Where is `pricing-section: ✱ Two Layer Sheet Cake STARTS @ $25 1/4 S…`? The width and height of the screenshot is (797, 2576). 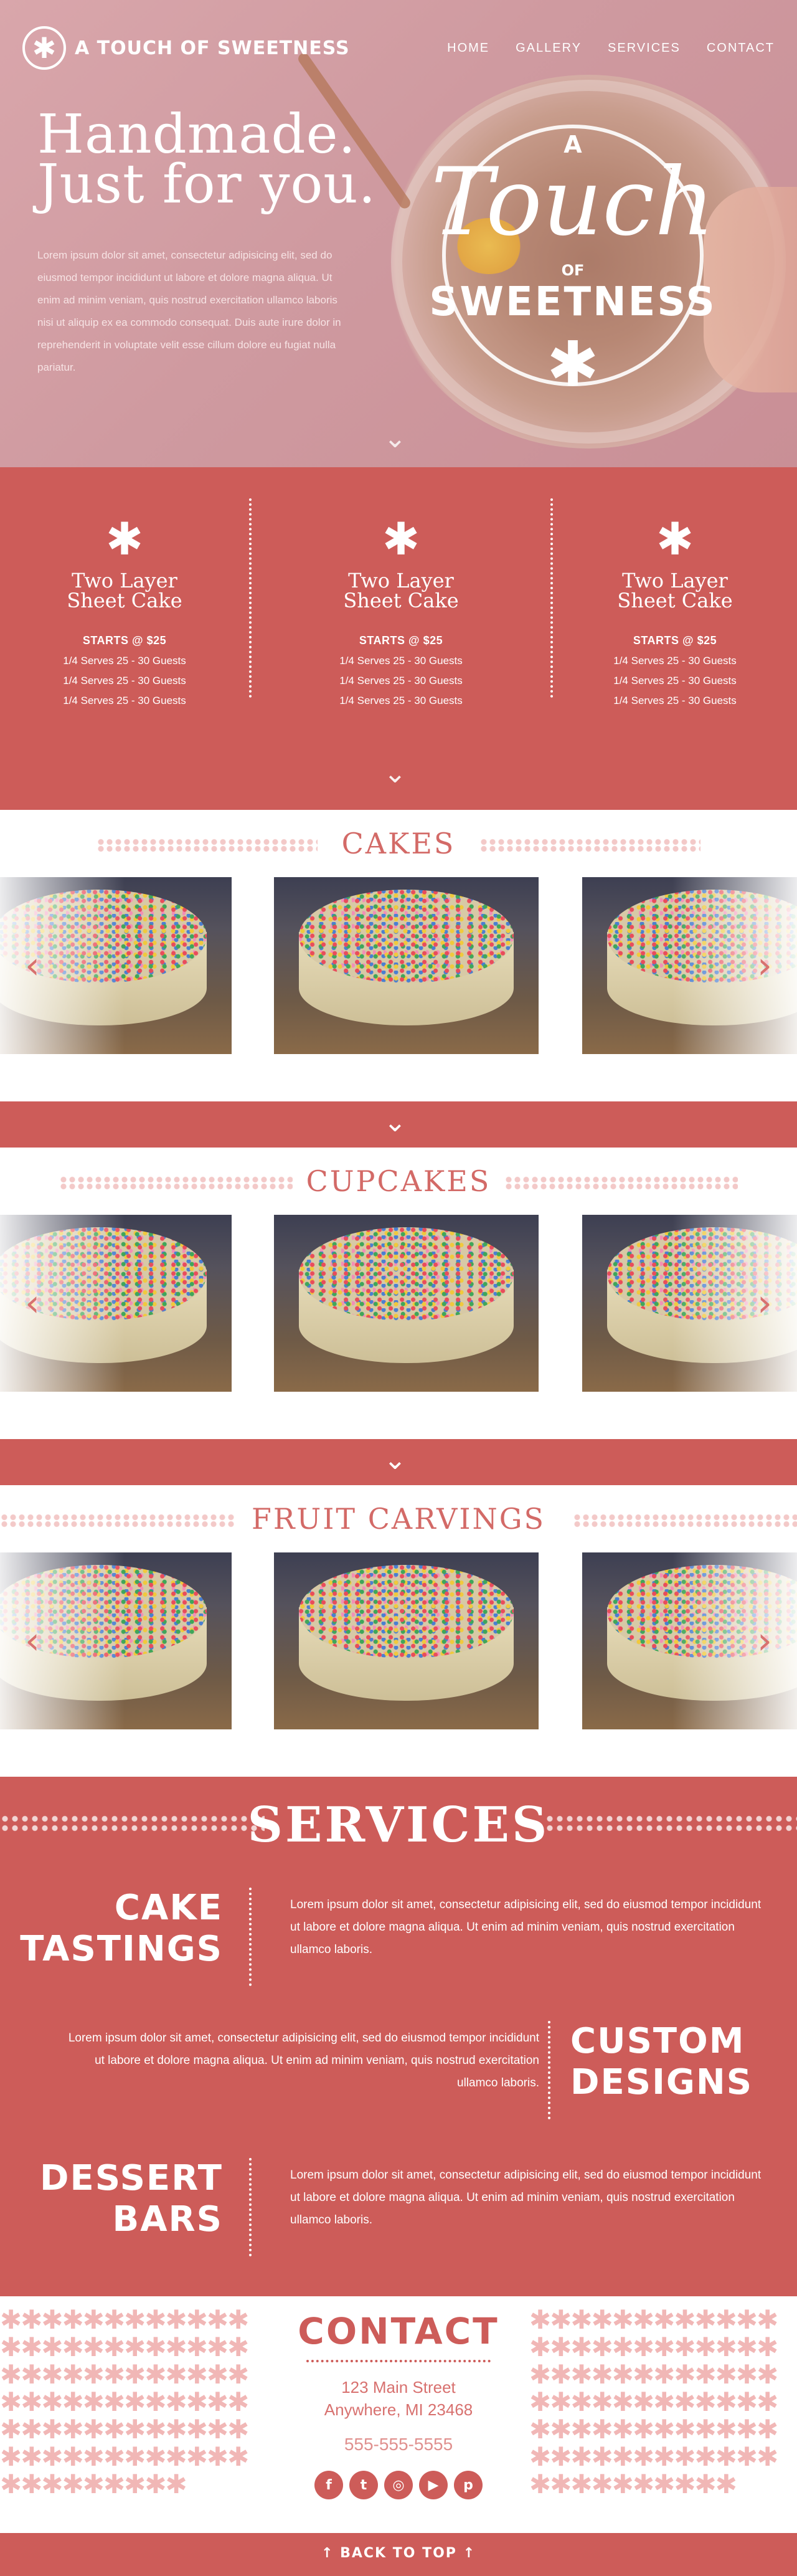
pricing-section: ✱ Two Layer Sheet Cake STARTS @ $25 1/4 S… is located at coordinates (398, 638).